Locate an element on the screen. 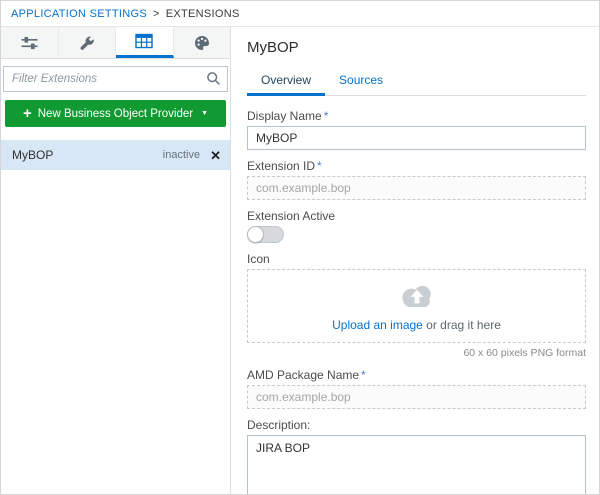 This screenshot has height=495, width=600. display-name-label: Display Name * is located at coordinates (416, 116).